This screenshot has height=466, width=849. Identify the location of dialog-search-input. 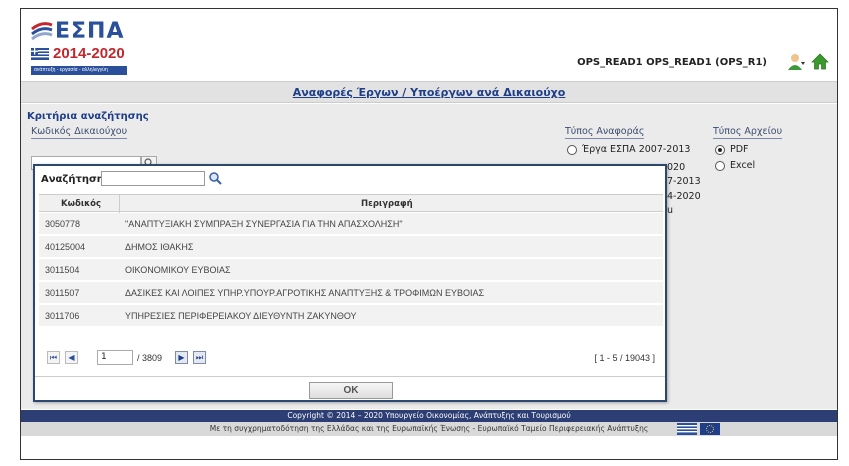
(153, 178).